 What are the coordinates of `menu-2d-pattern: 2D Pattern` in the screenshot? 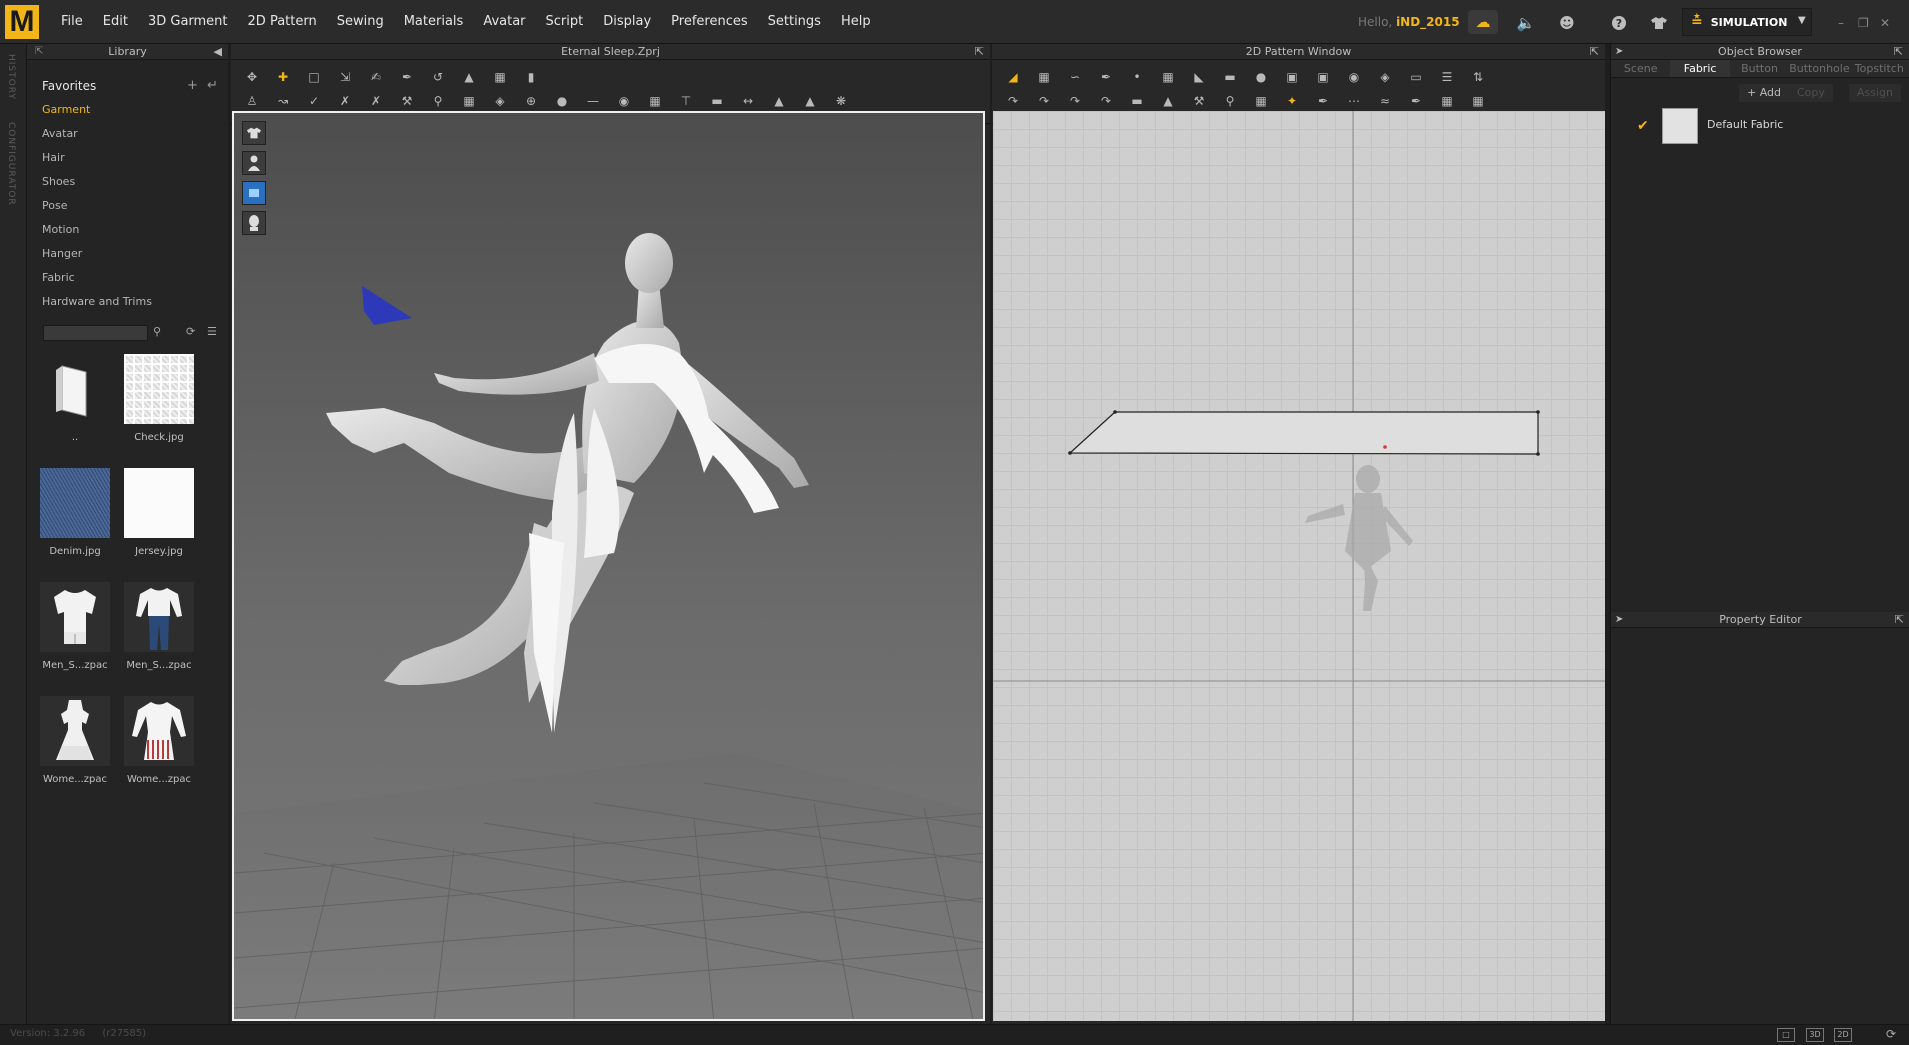 It's located at (282, 21).